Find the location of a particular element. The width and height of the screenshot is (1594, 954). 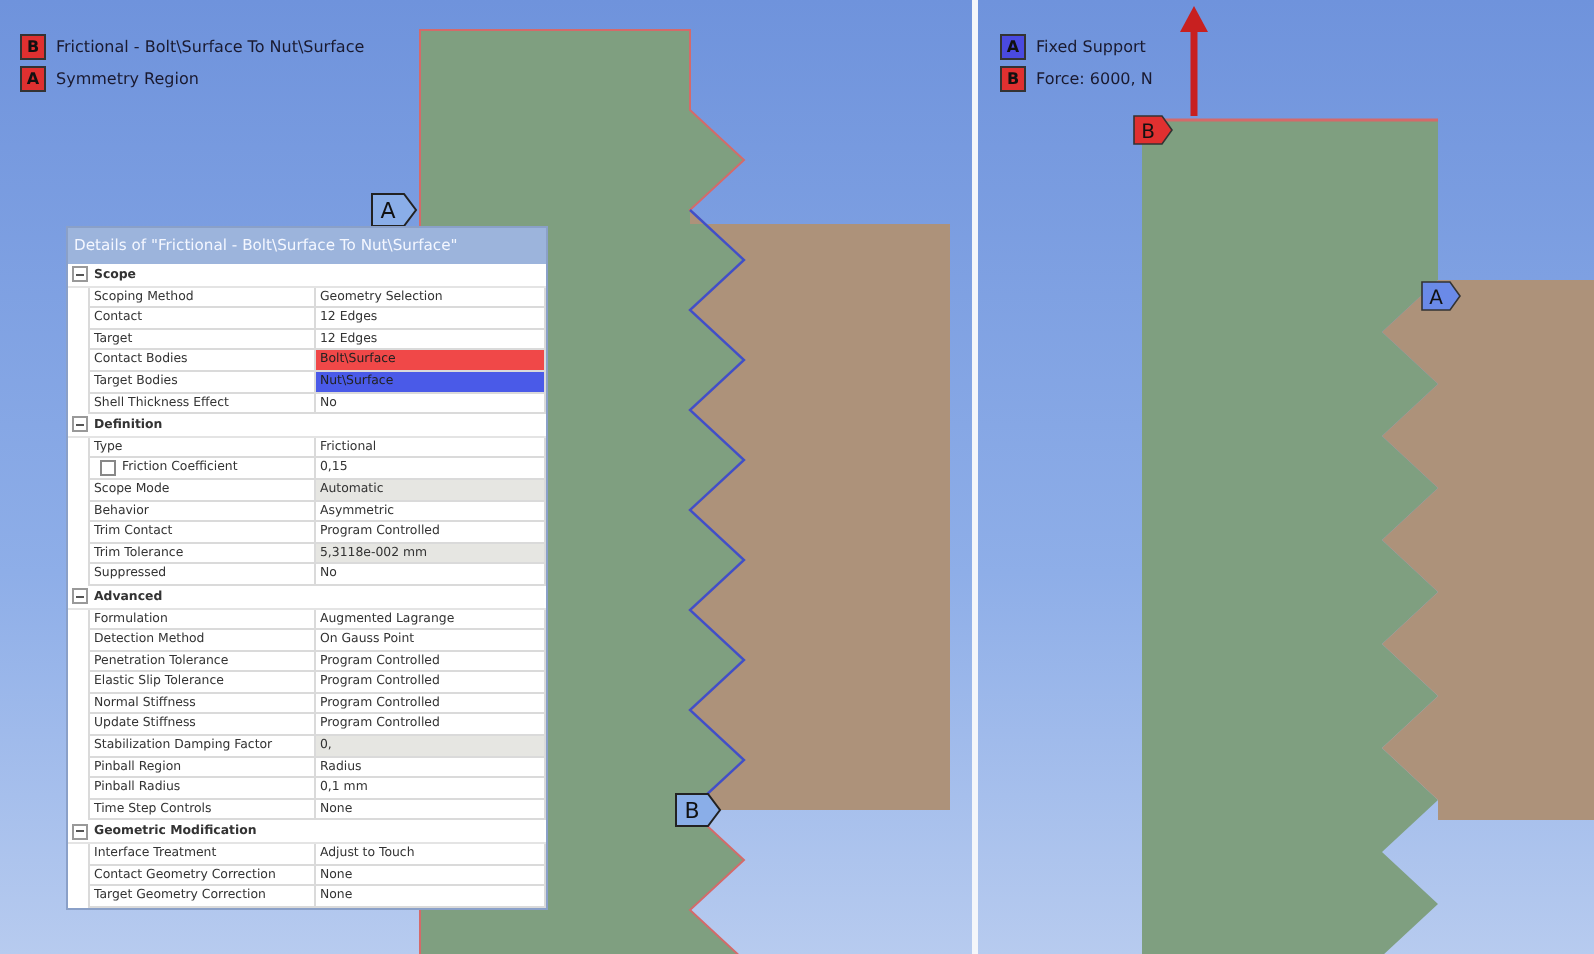

legend-label: Symmetry Region is located at coordinates (127, 79).